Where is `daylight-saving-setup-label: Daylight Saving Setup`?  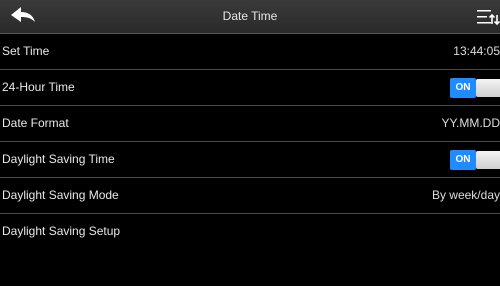 daylight-saving-setup-label: Daylight Saving Setup is located at coordinates (61, 231).